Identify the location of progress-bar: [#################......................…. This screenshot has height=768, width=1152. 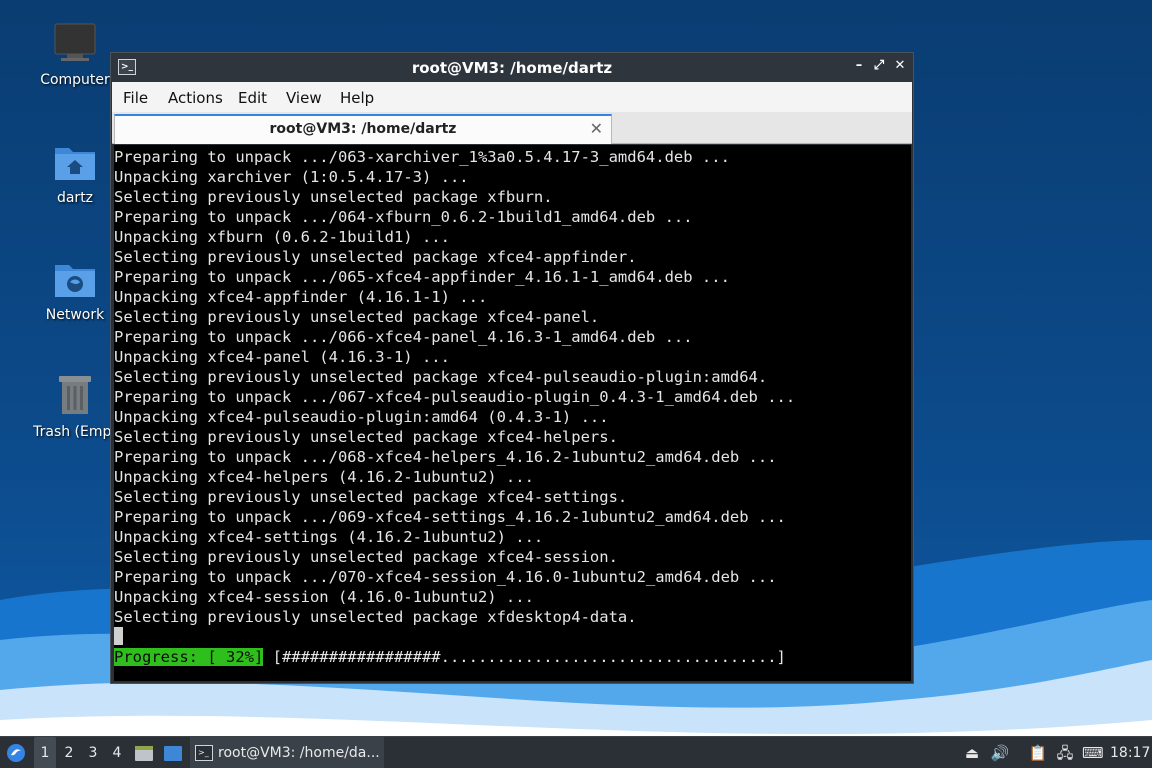
(524, 657).